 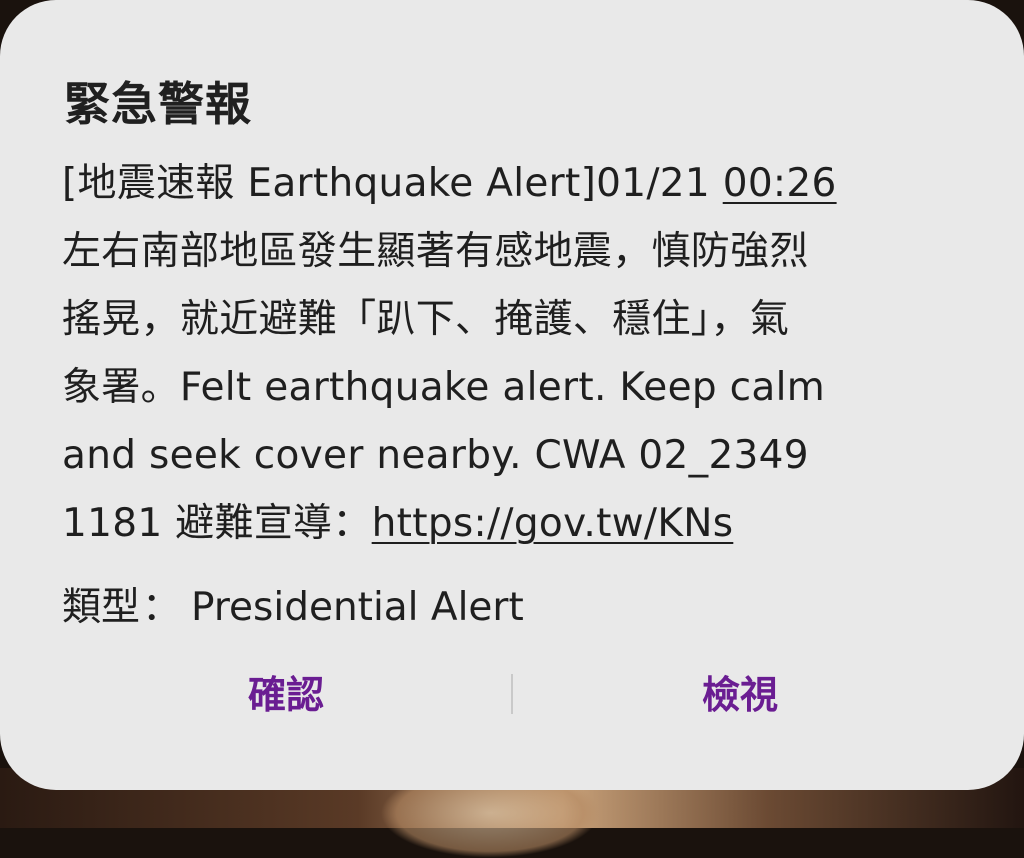 I want to click on message-line-5: and seek cover nearby. CWA 02_2349, so click(x=435, y=455).